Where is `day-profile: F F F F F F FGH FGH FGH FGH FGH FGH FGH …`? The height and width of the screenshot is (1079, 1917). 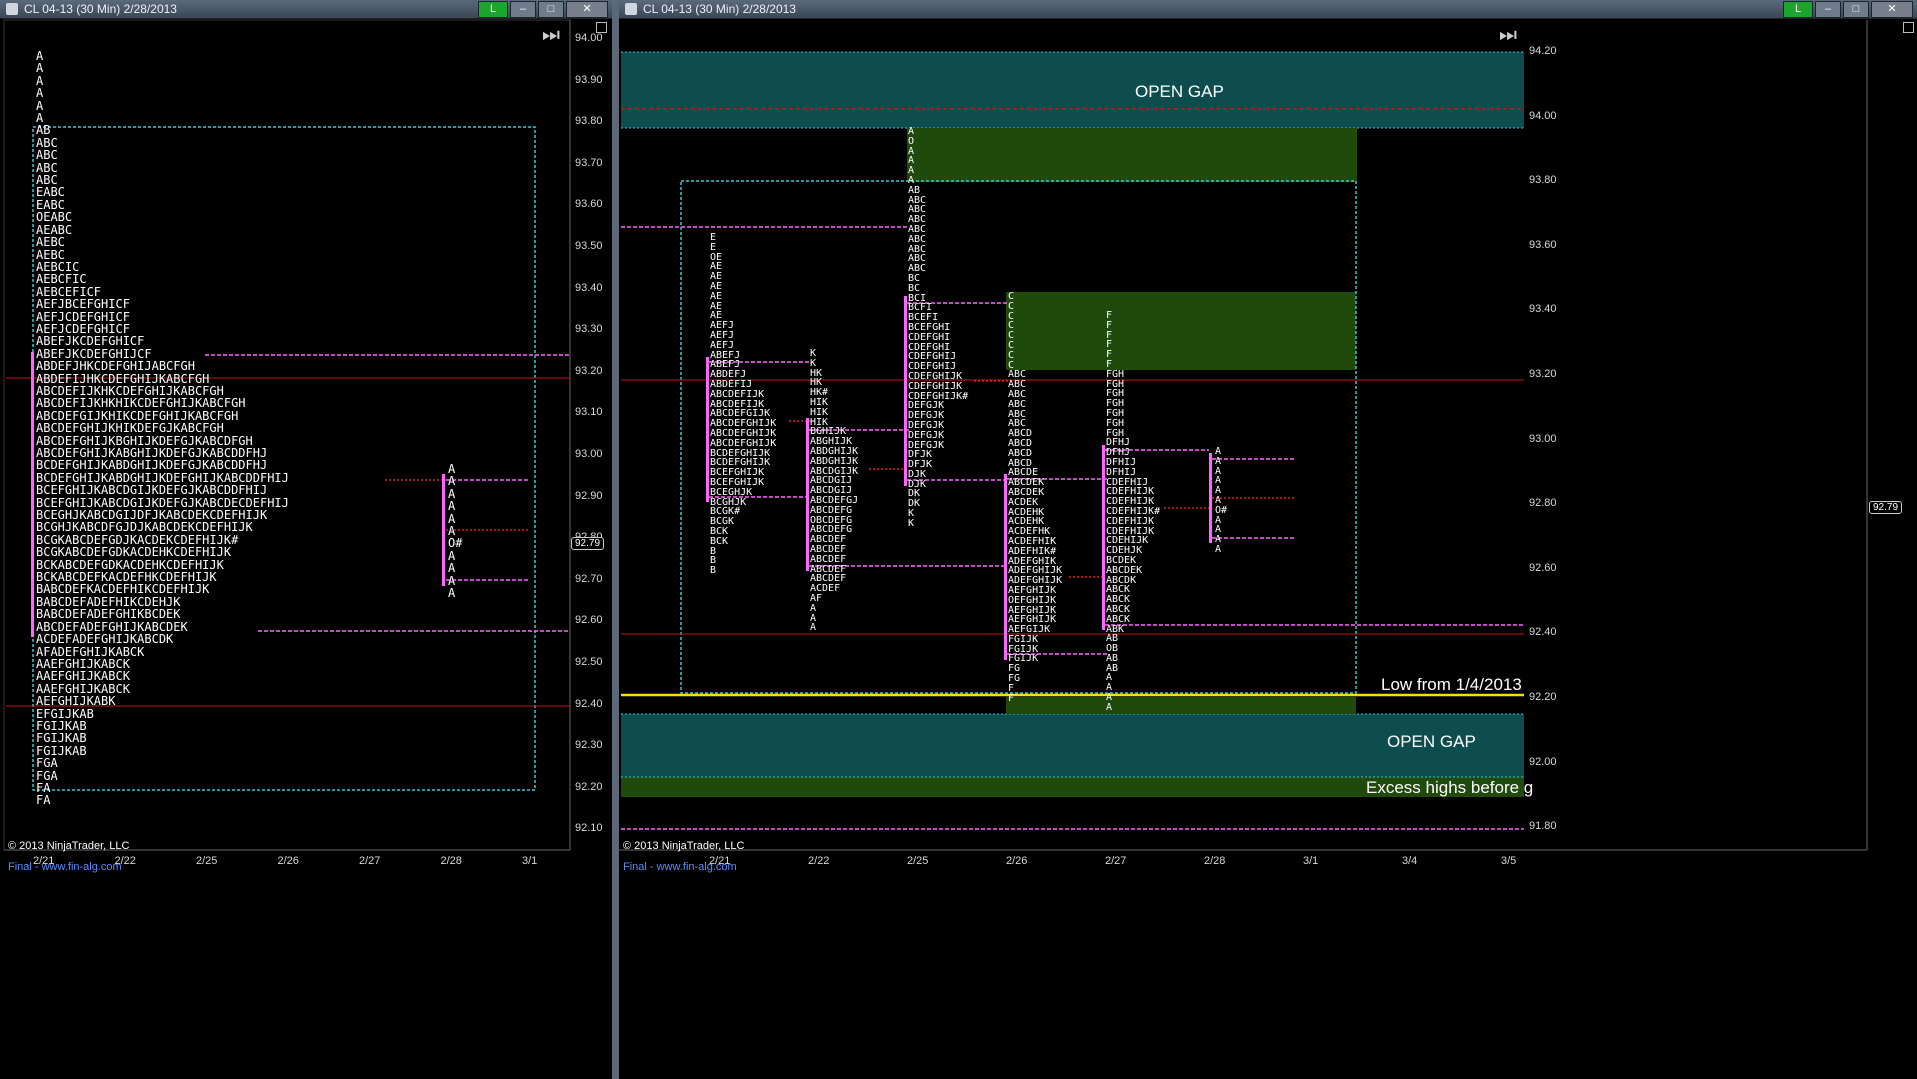 day-profile: F F F F F F FGH FGH FGH FGH FGH FGH FGH … is located at coordinates (1133, 511).